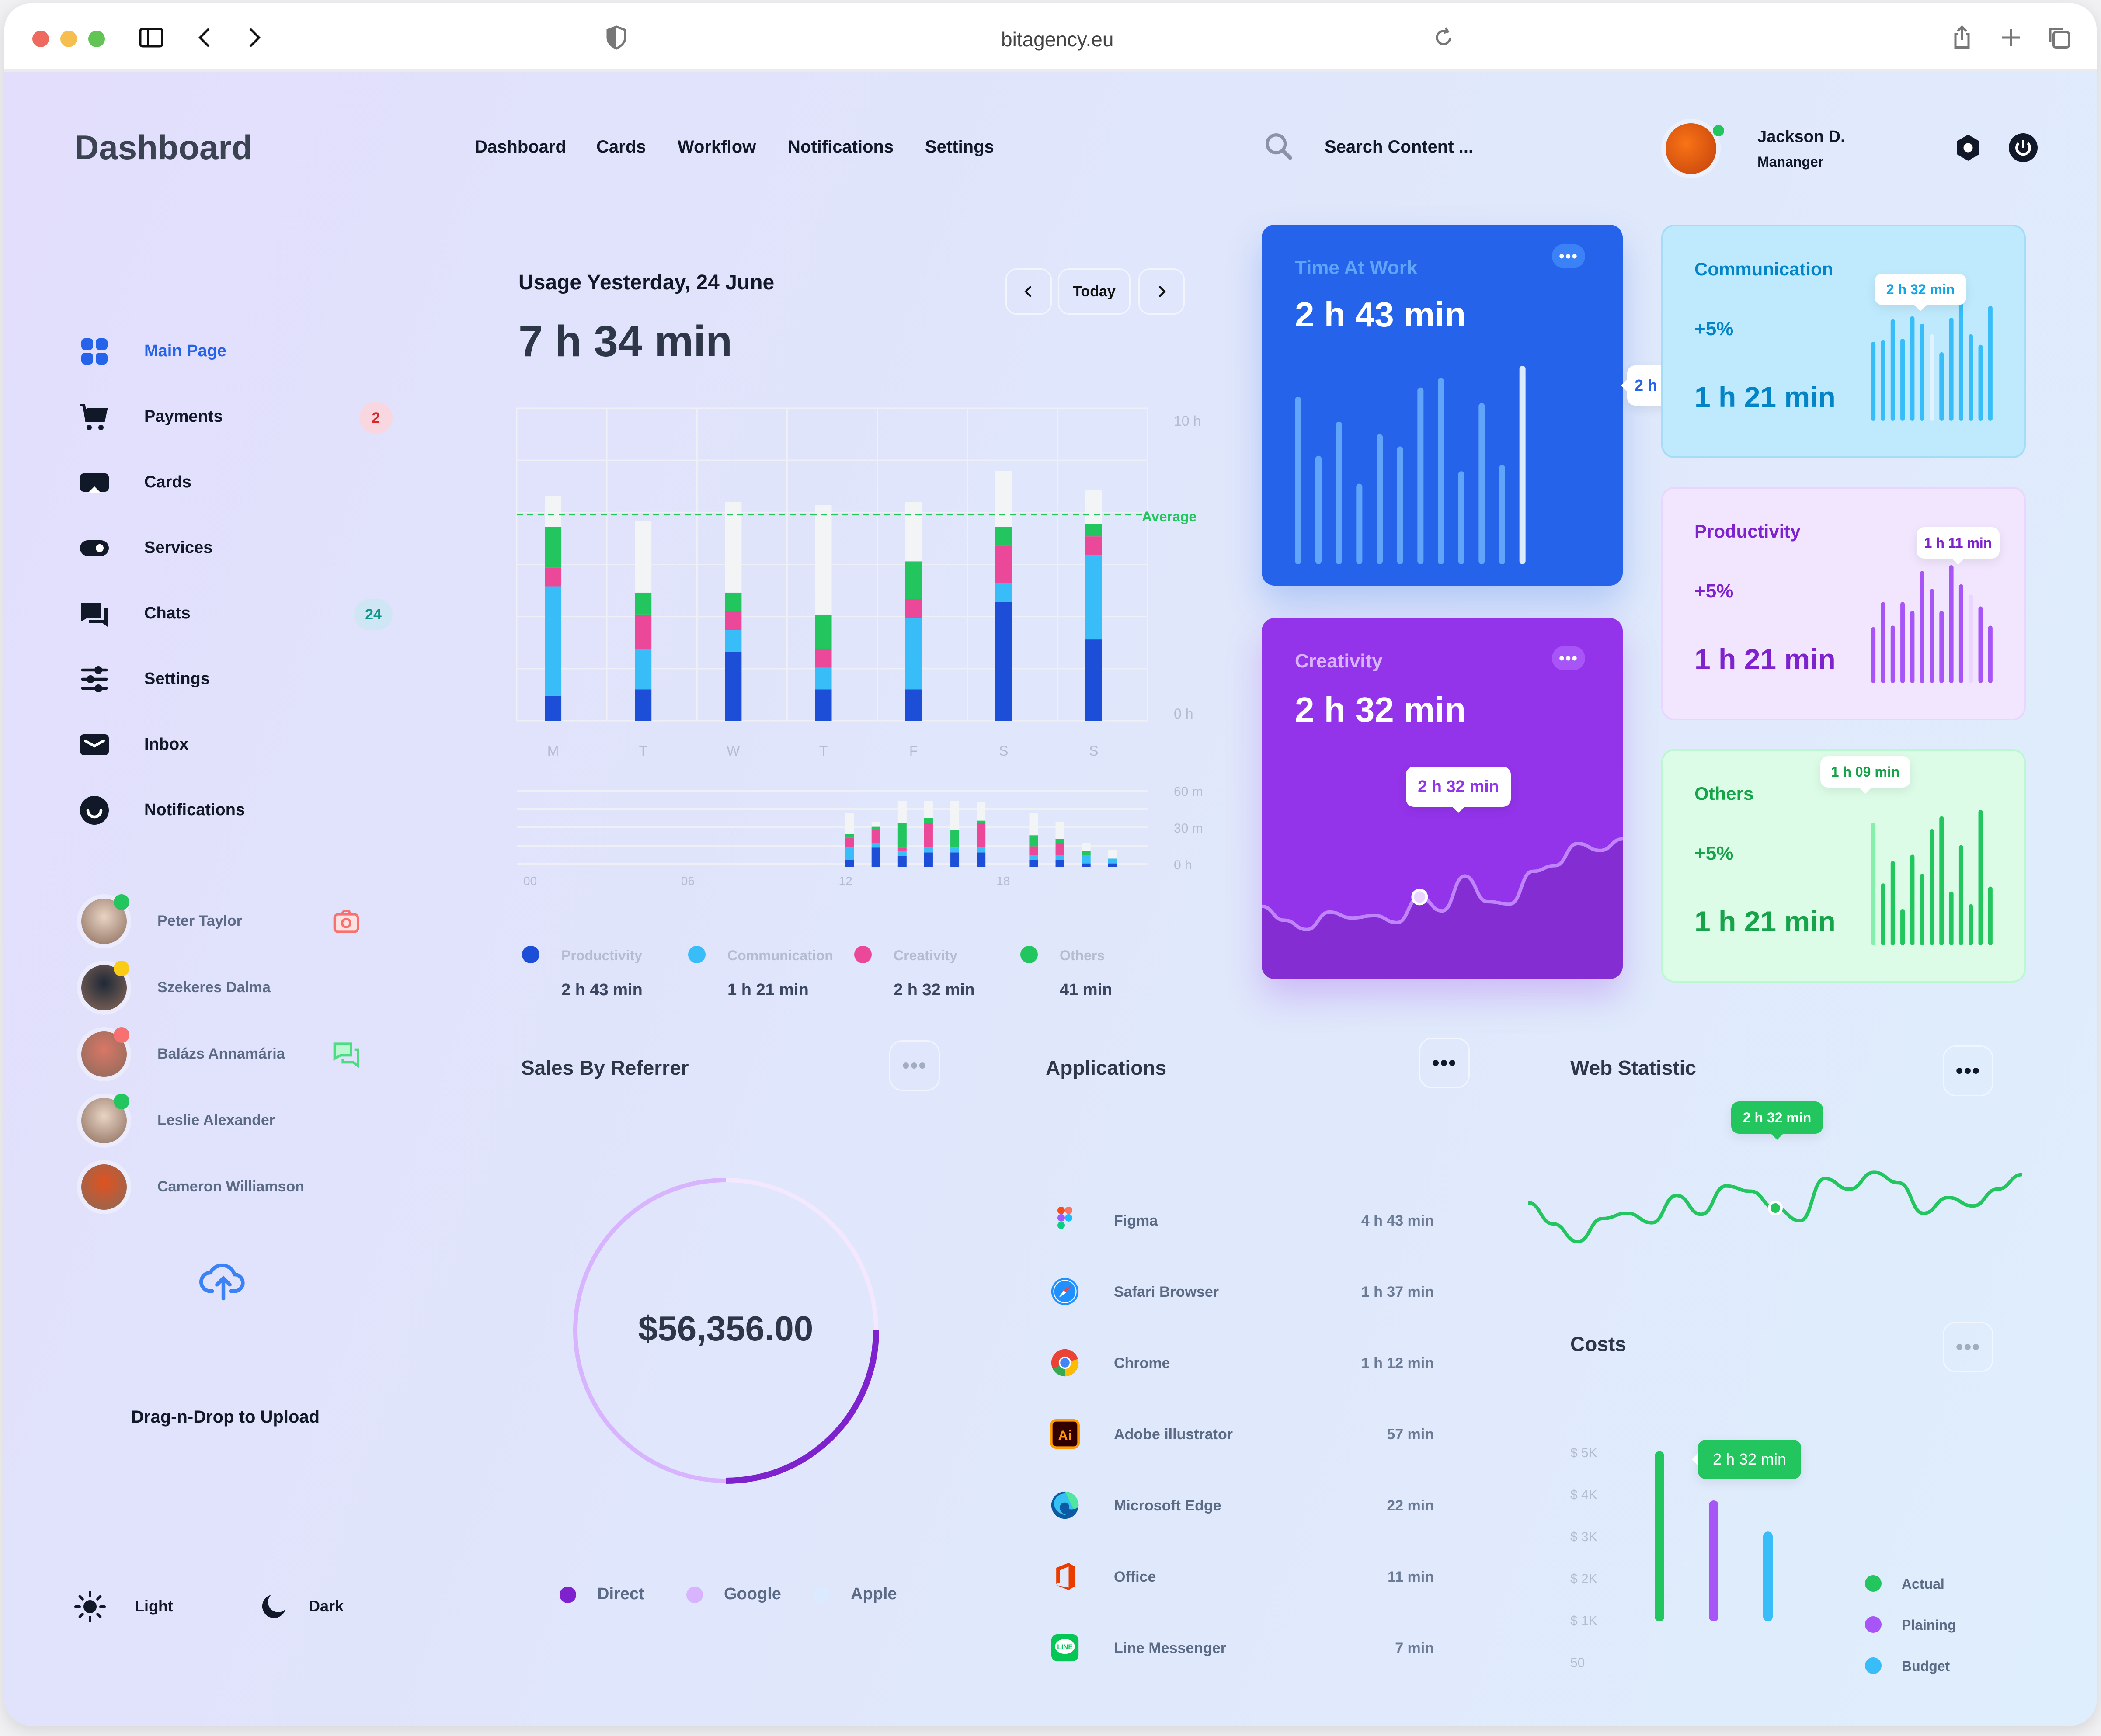  Describe the element at coordinates (520, 147) in the screenshot. I see `nav-dashboard: Dashboard` at that location.